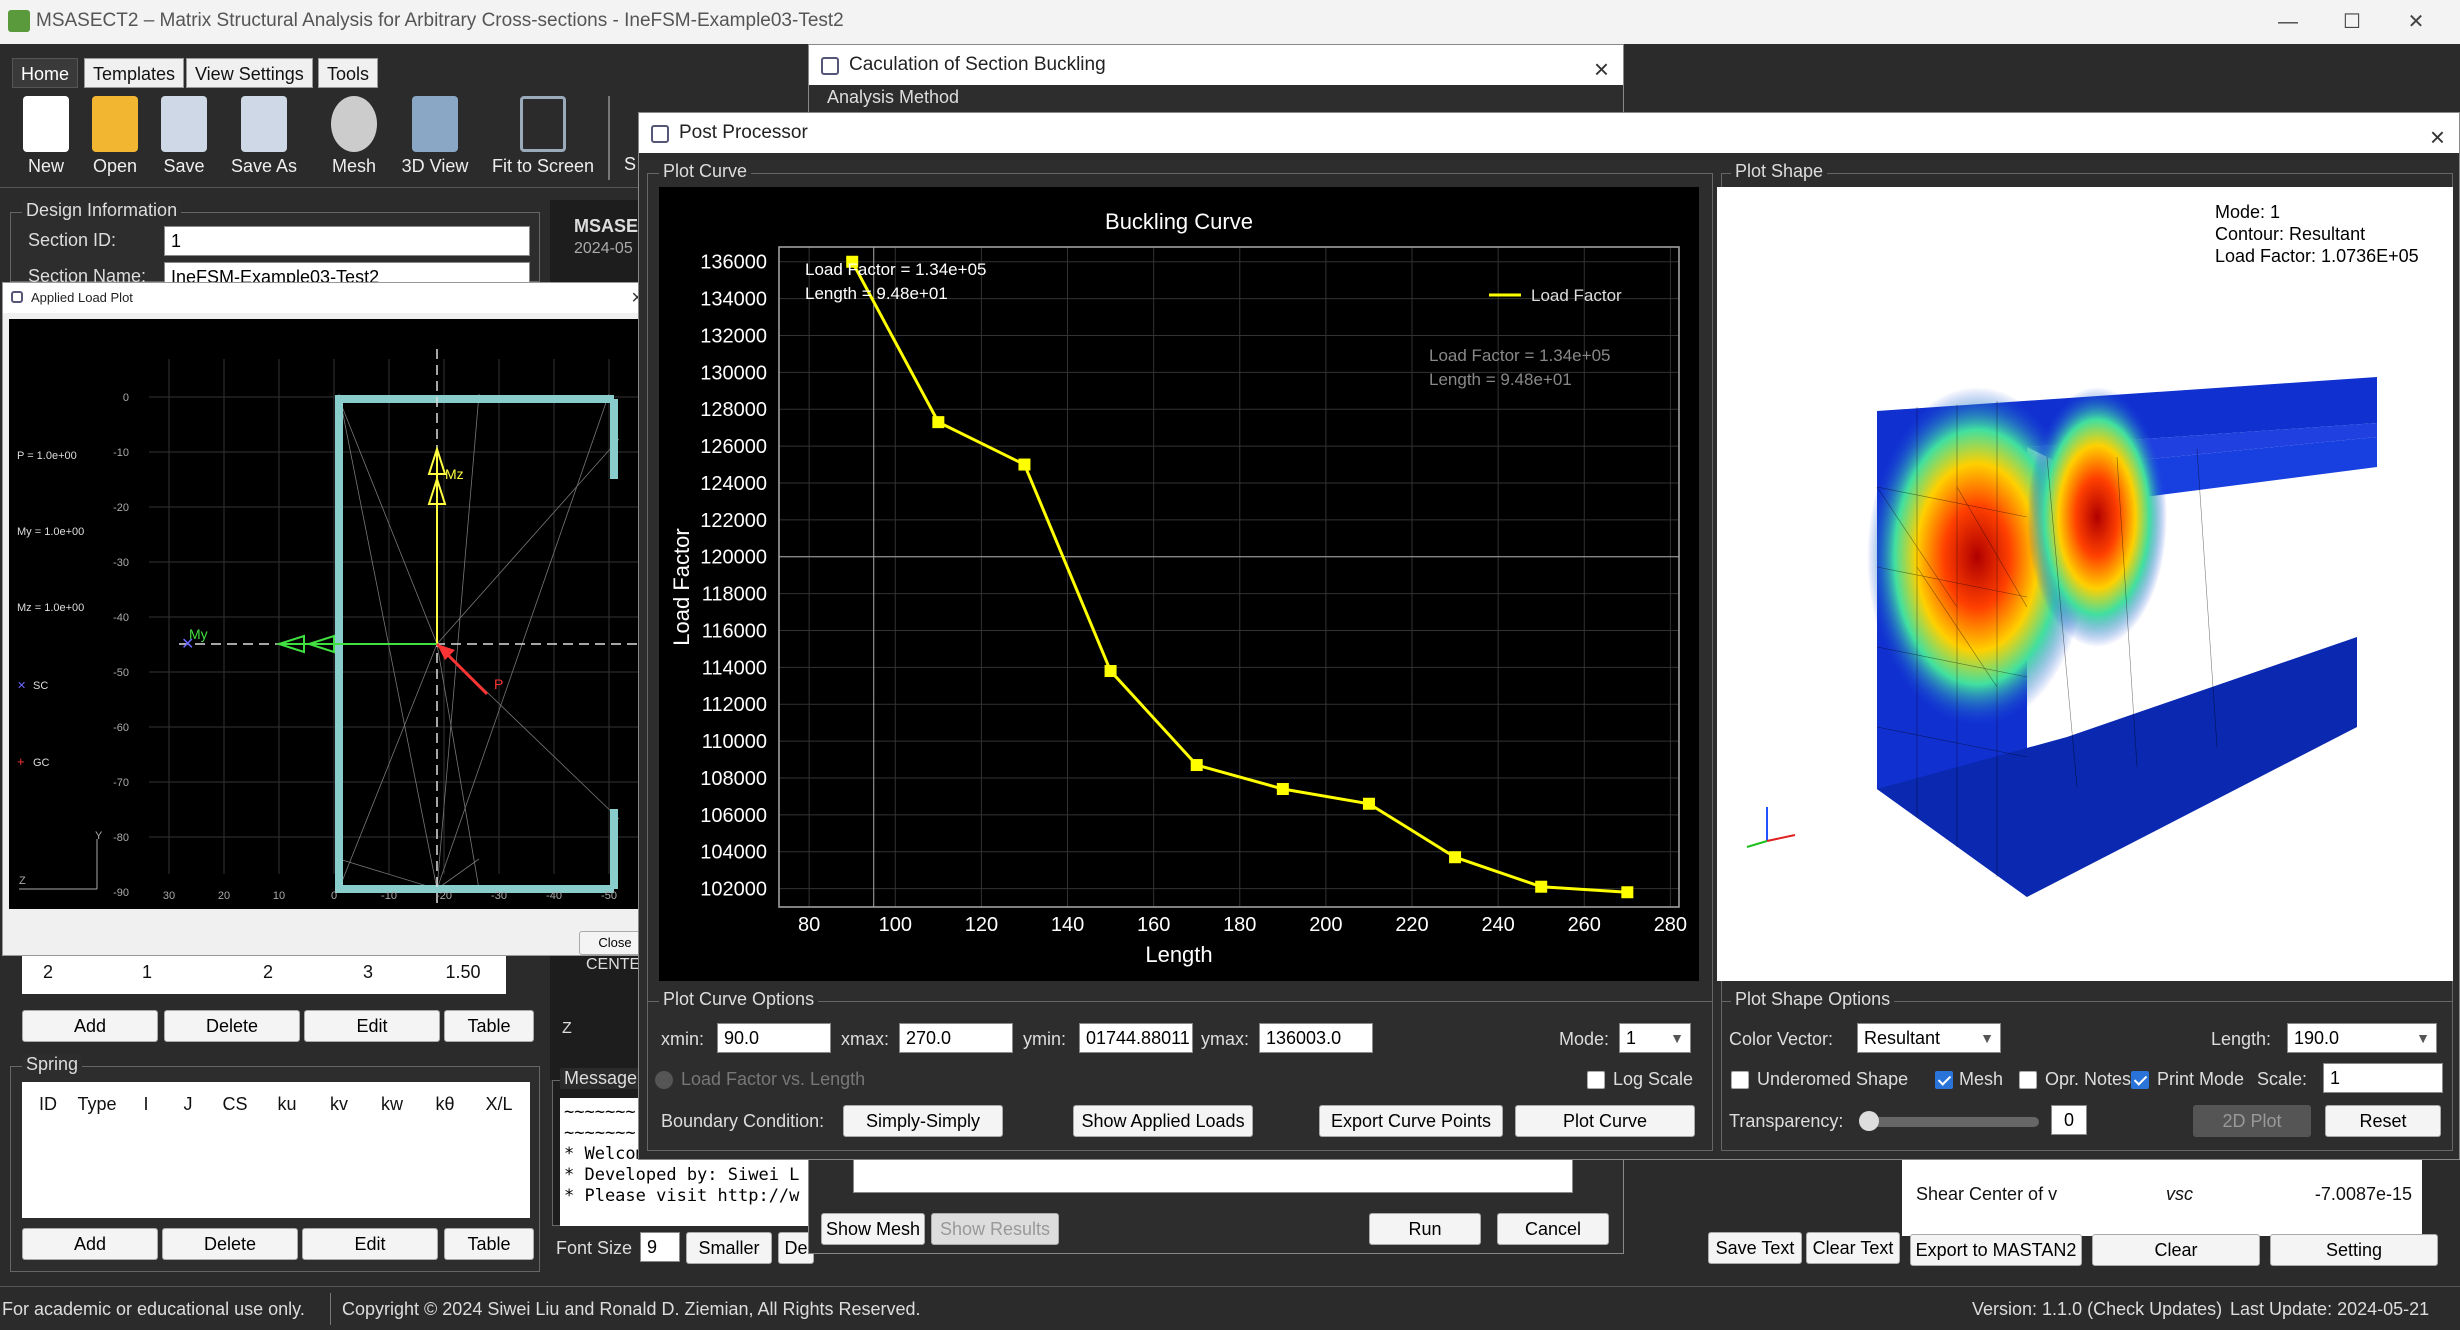 The width and height of the screenshot is (2460, 1330). I want to click on spring-table-button: Table, so click(489, 1244).